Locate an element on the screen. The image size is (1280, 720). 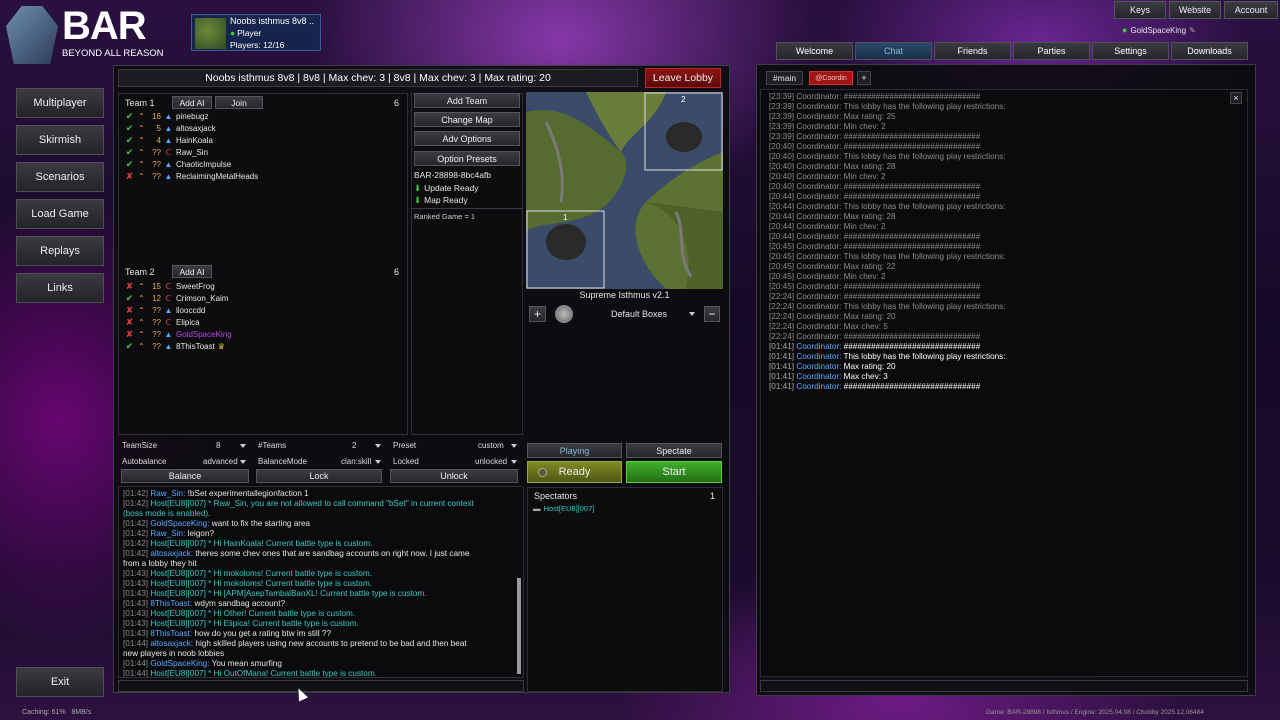
option-presets-button: Option Presets is located at coordinates (467, 158).